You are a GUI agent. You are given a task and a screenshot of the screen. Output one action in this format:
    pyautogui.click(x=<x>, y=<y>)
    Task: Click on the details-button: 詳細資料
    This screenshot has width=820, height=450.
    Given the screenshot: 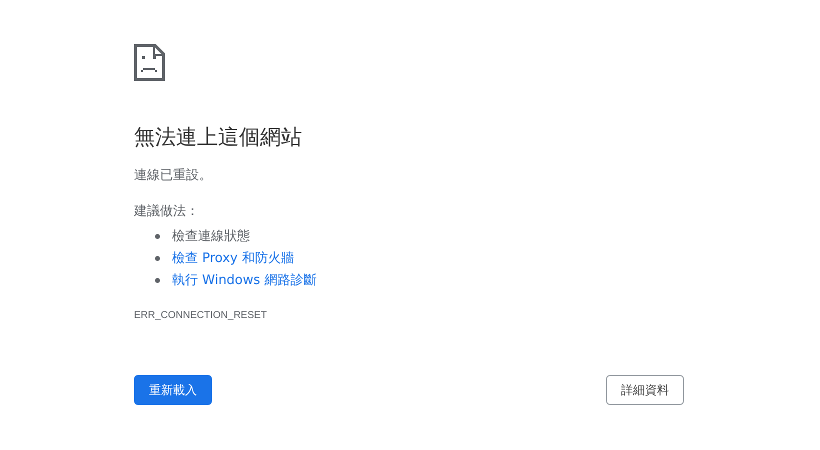 What is the action you would take?
    pyautogui.click(x=645, y=390)
    